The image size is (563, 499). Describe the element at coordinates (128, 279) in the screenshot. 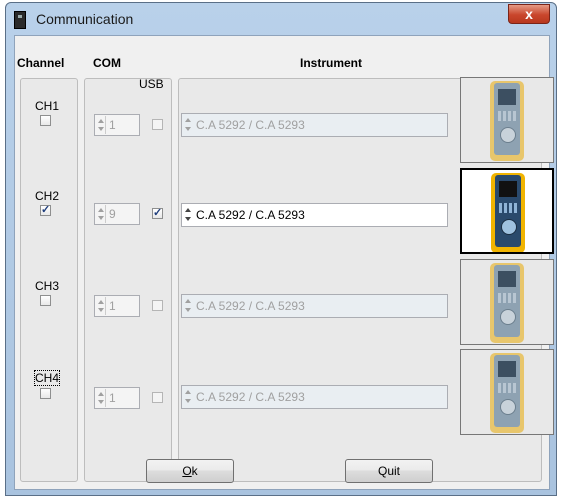

I see `com-group: USB 1 9 1 1` at that location.